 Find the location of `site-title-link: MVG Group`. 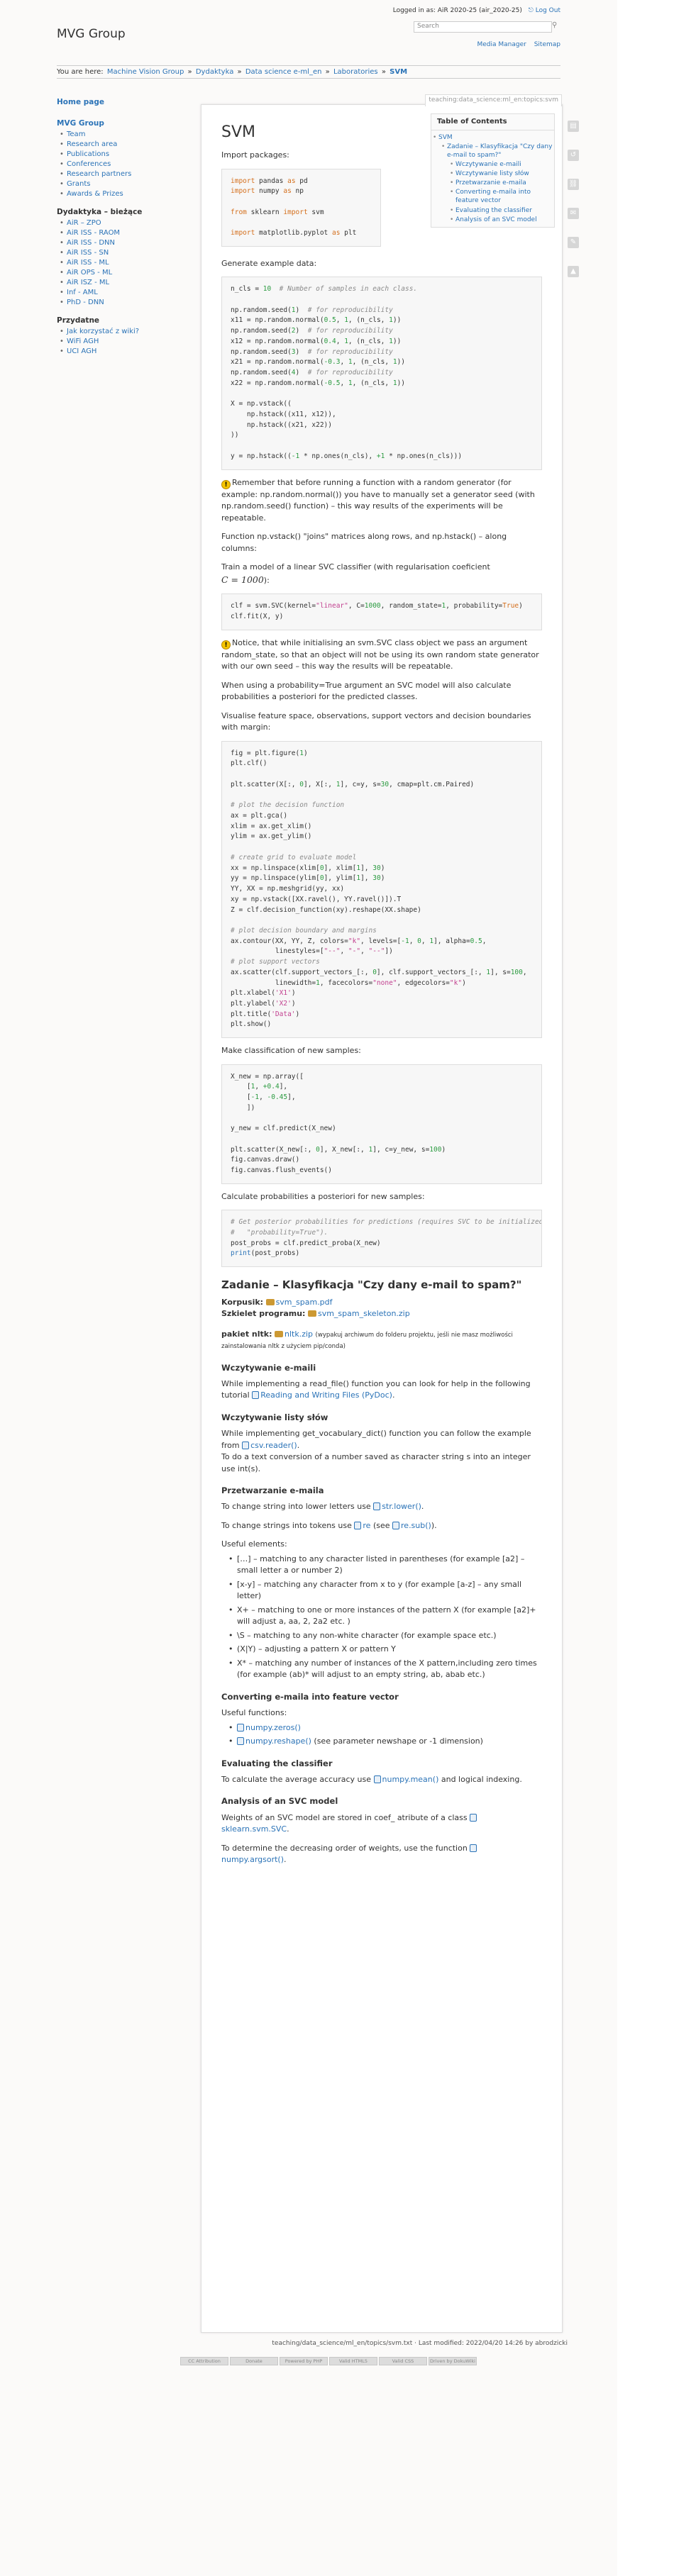

site-title-link: MVG Group is located at coordinates (92, 34).